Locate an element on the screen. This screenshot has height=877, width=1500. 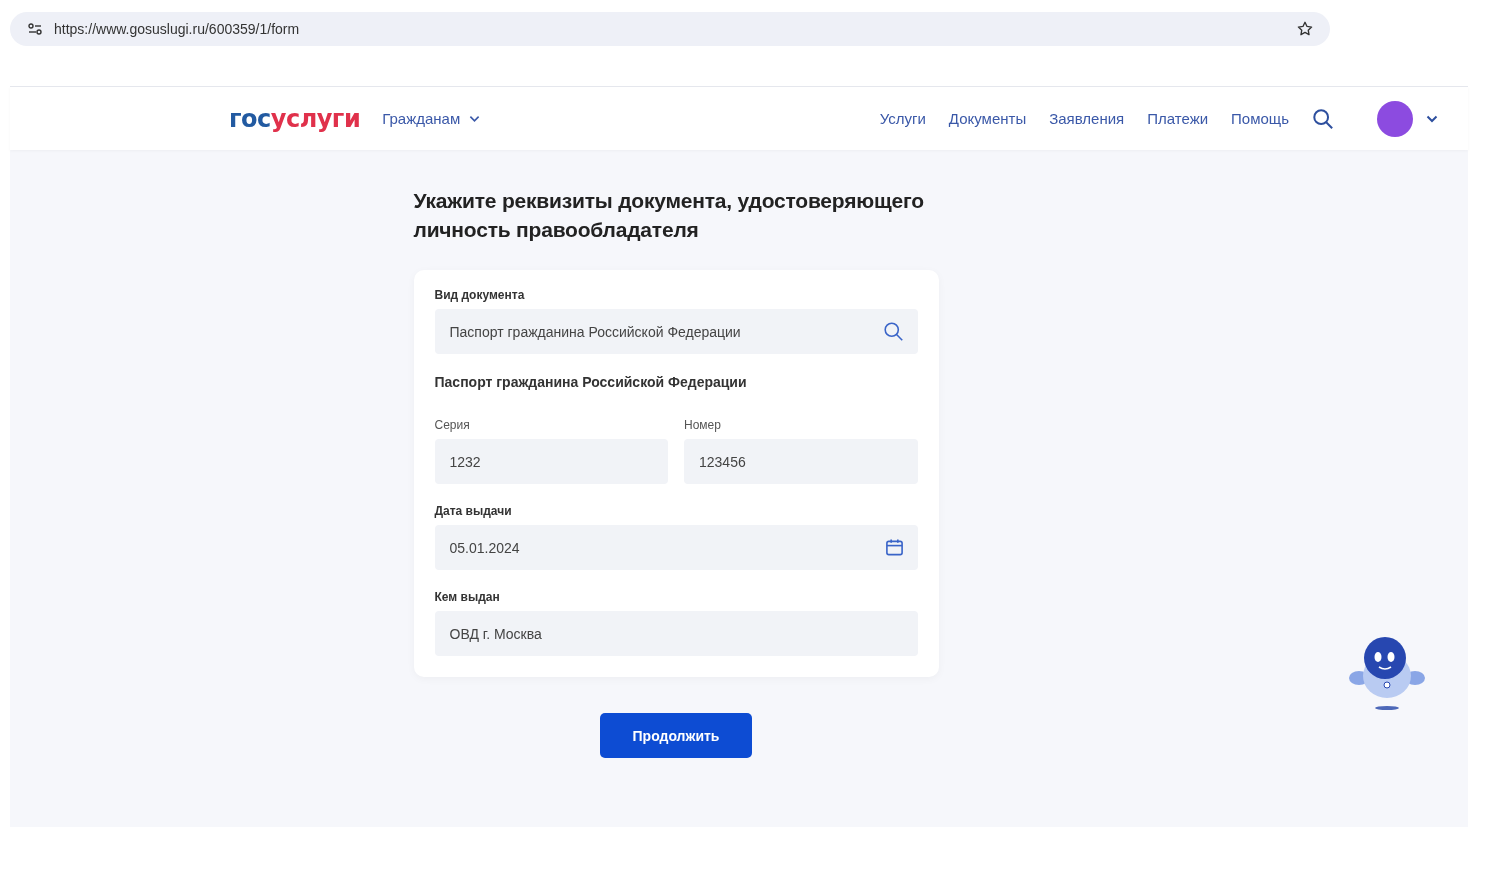
nav-link: Услуги is located at coordinates (902, 118).